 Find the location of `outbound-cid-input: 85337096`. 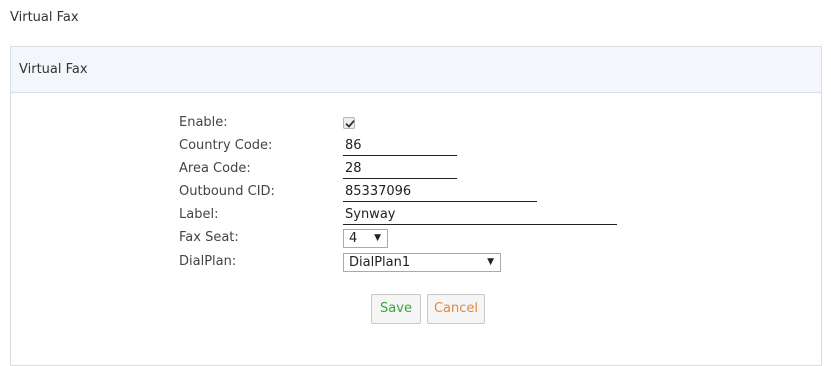

outbound-cid-input: 85337096 is located at coordinates (440, 192).